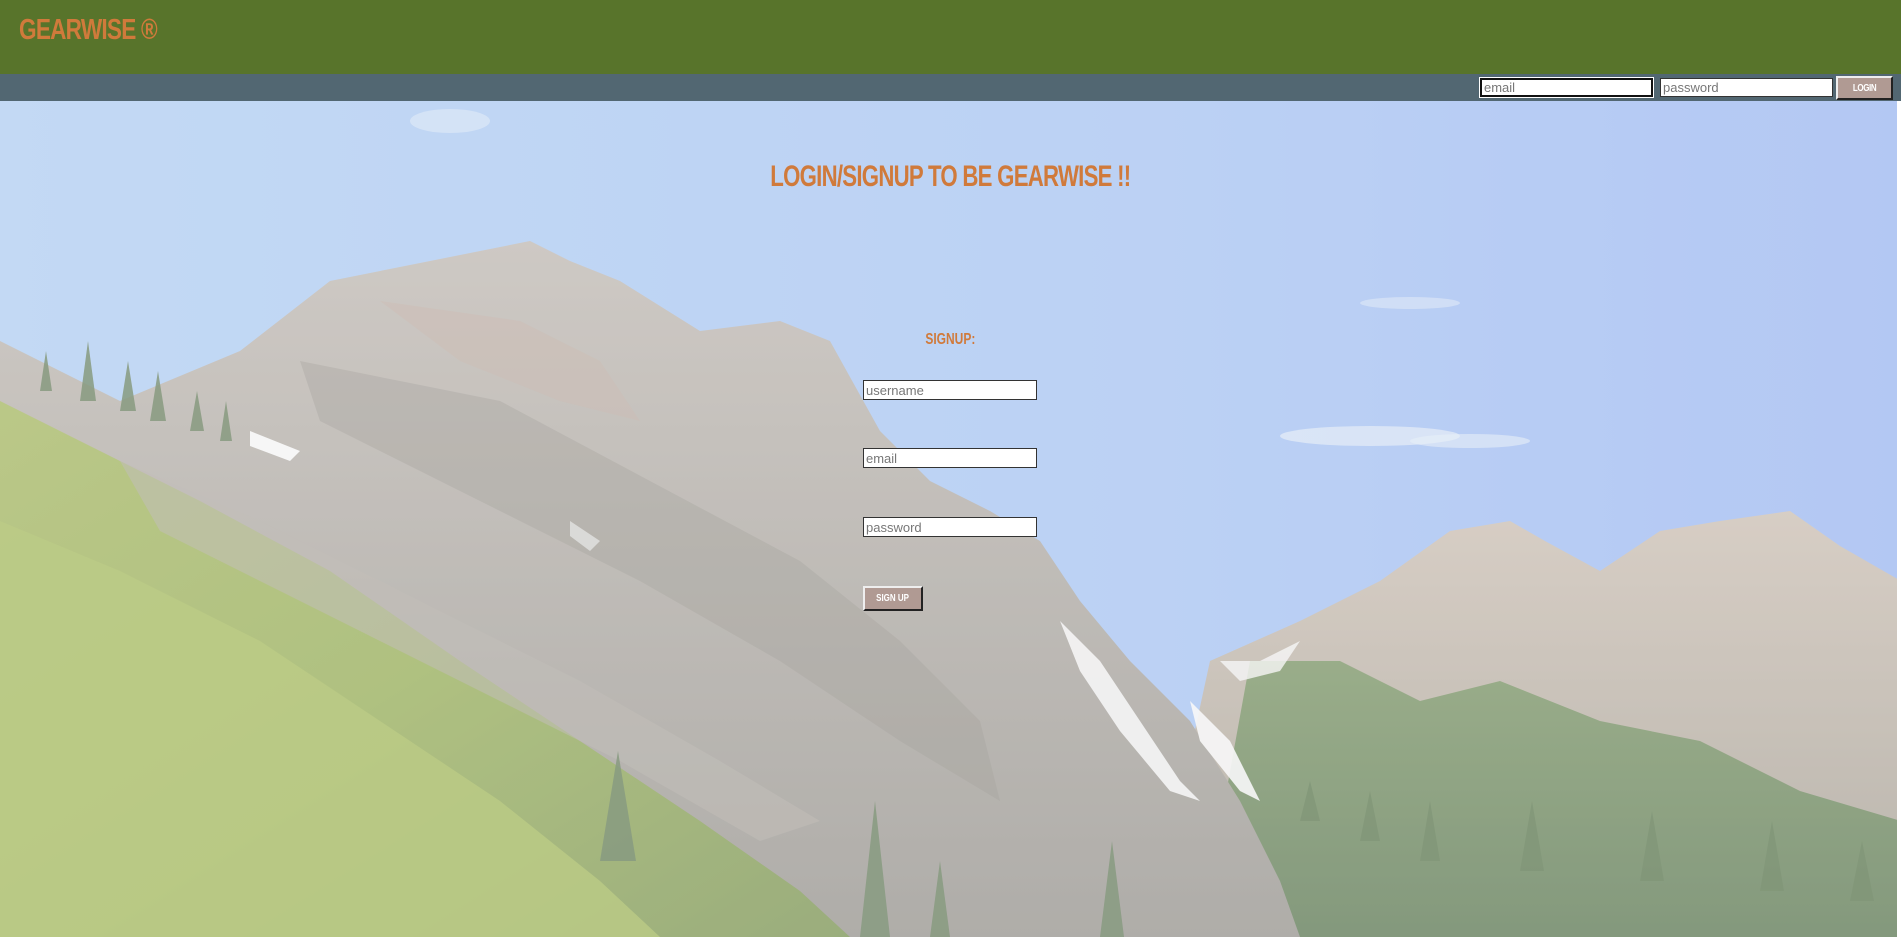  Describe the element at coordinates (1746, 87) in the screenshot. I see `login-password-input` at that location.